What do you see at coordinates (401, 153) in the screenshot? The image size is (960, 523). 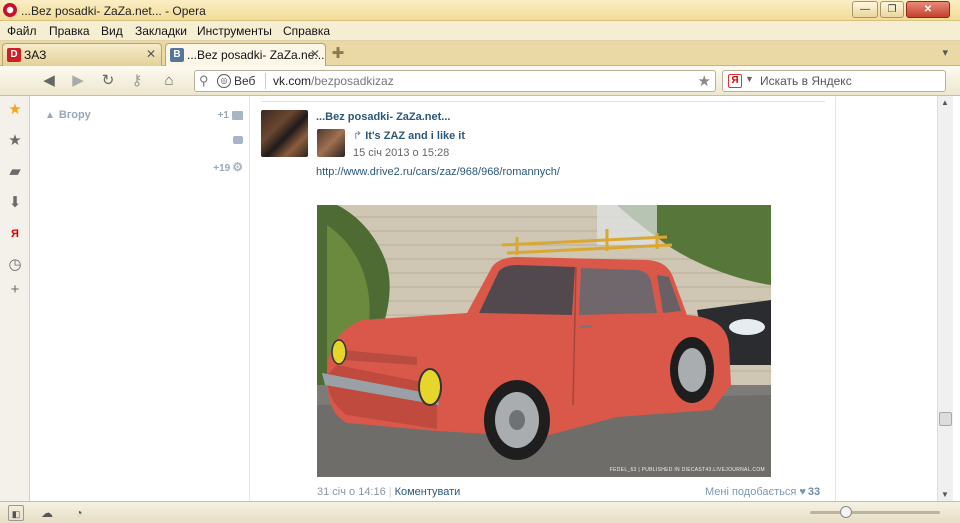 I see `repost-date: 15 січ 2013 о 15:28` at bounding box center [401, 153].